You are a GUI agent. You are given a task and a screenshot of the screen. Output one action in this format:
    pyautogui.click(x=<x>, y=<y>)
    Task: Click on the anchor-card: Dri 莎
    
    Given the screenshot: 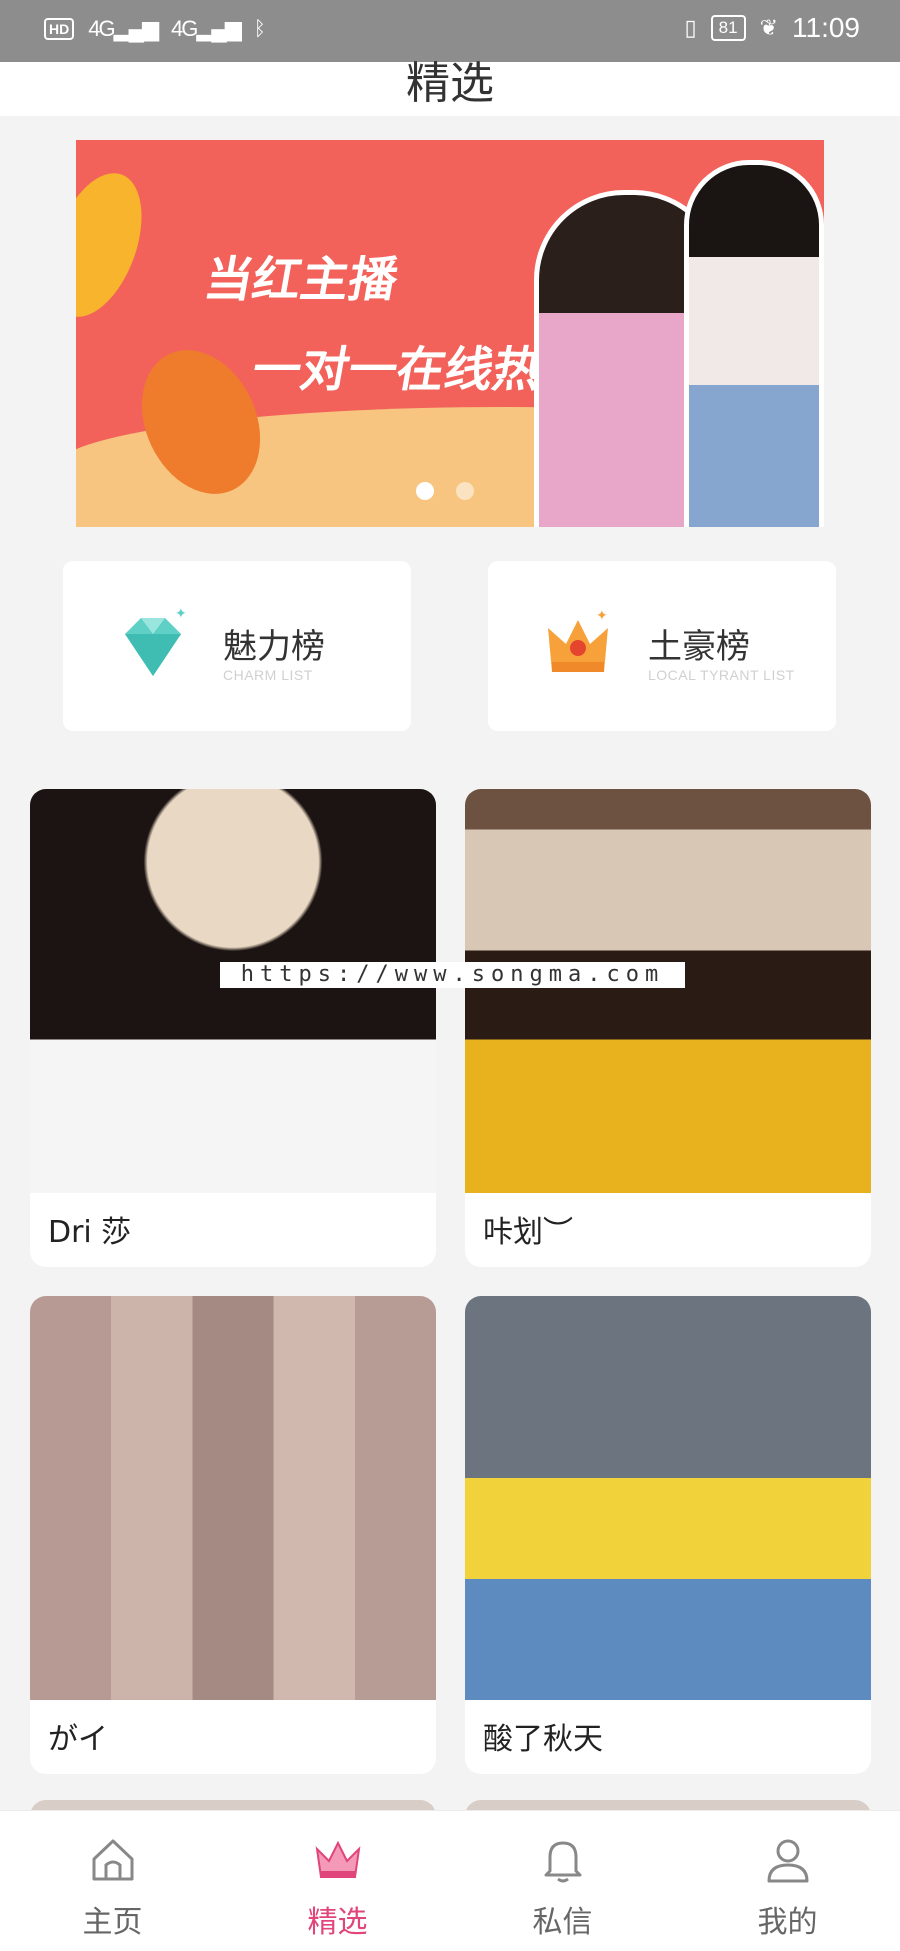 What is the action you would take?
    pyautogui.click(x=233, y=1028)
    